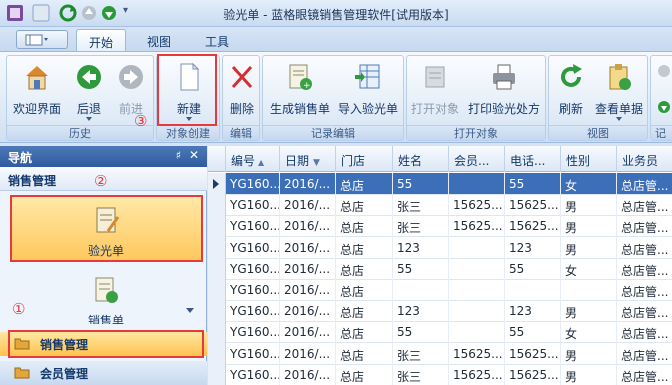  What do you see at coordinates (571, 92) in the screenshot?
I see `refresh-button: 刷新` at bounding box center [571, 92].